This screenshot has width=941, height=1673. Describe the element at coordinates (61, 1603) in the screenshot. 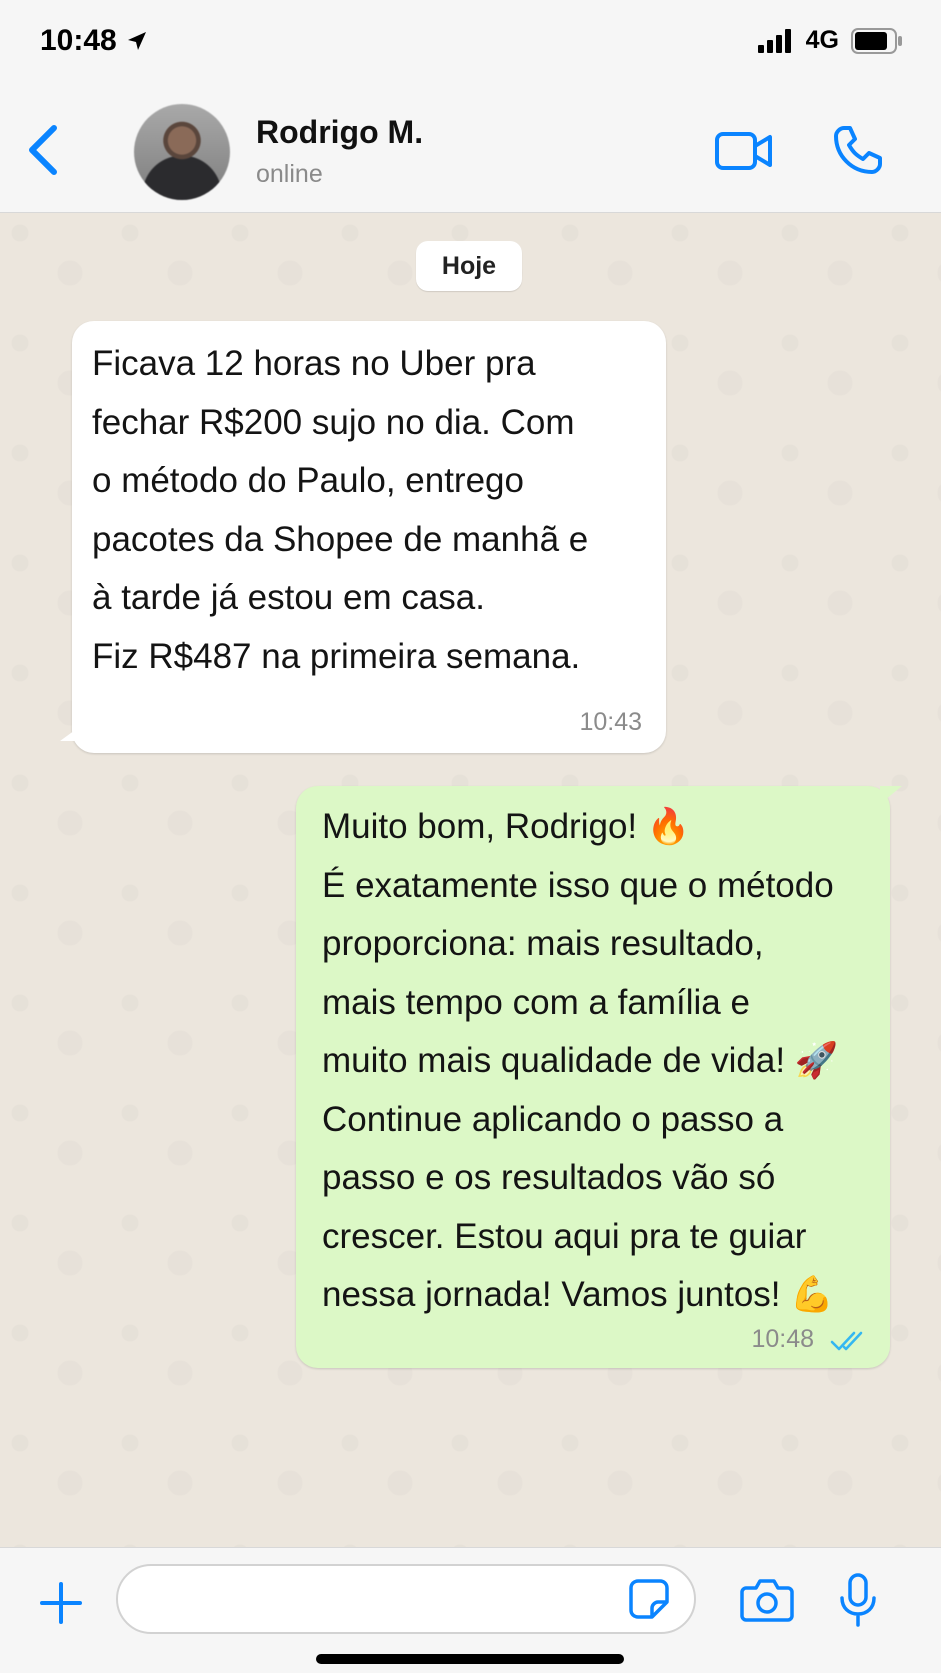

I see `plus-icon` at that location.